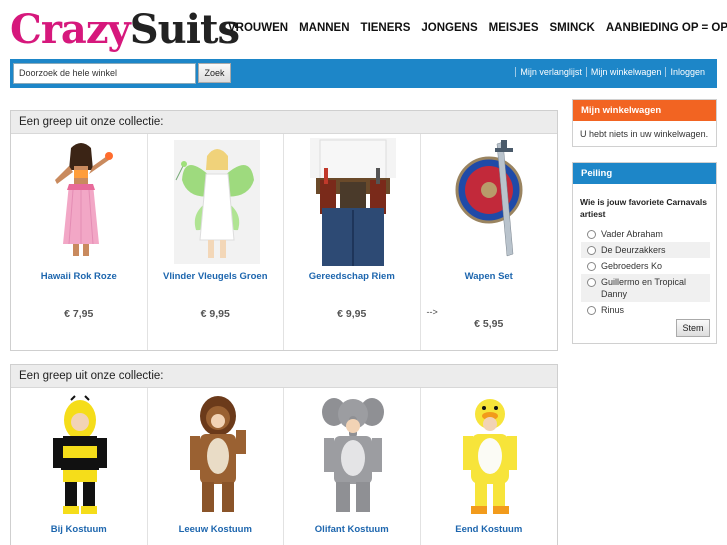  Describe the element at coordinates (449, 28) in the screenshot. I see `nav-jongens: JONGENS` at that location.